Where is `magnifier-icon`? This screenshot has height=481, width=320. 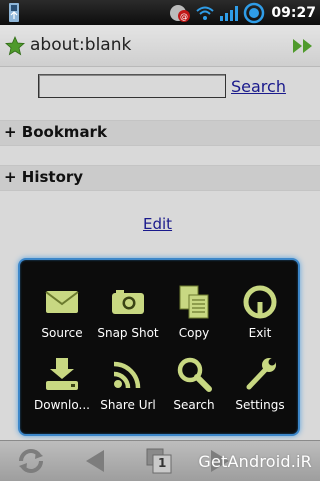
magnifier-icon is located at coordinates (194, 374).